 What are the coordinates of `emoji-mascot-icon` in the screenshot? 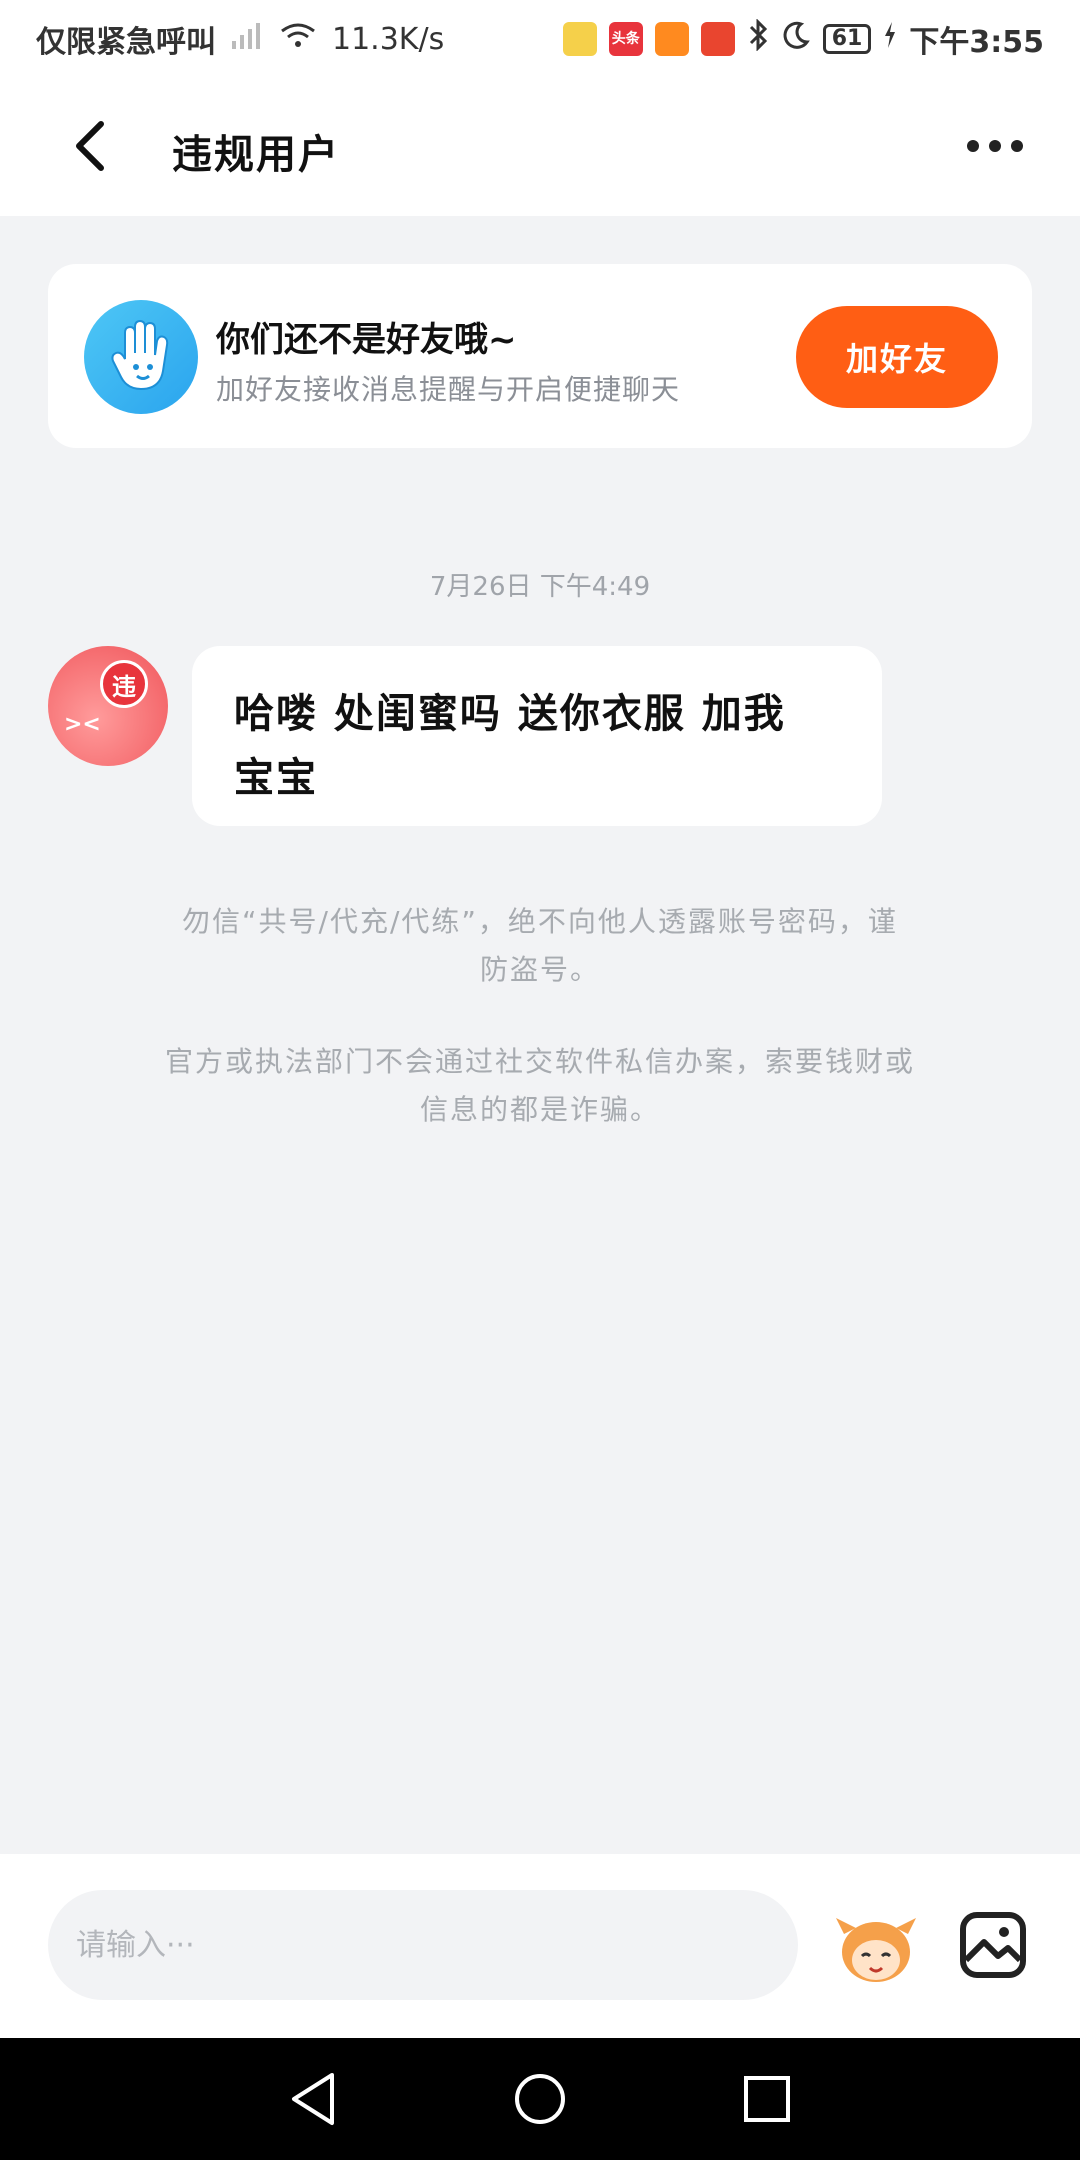 It's located at (876, 1950).